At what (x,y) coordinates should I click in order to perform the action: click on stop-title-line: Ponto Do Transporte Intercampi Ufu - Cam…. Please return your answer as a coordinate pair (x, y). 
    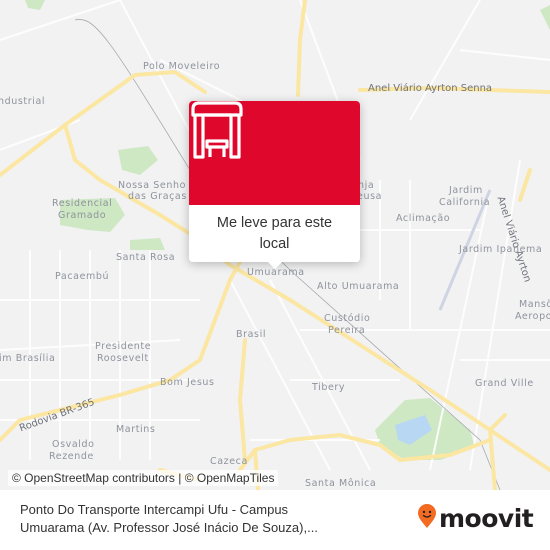
    Looking at the image, I should click on (154, 509).